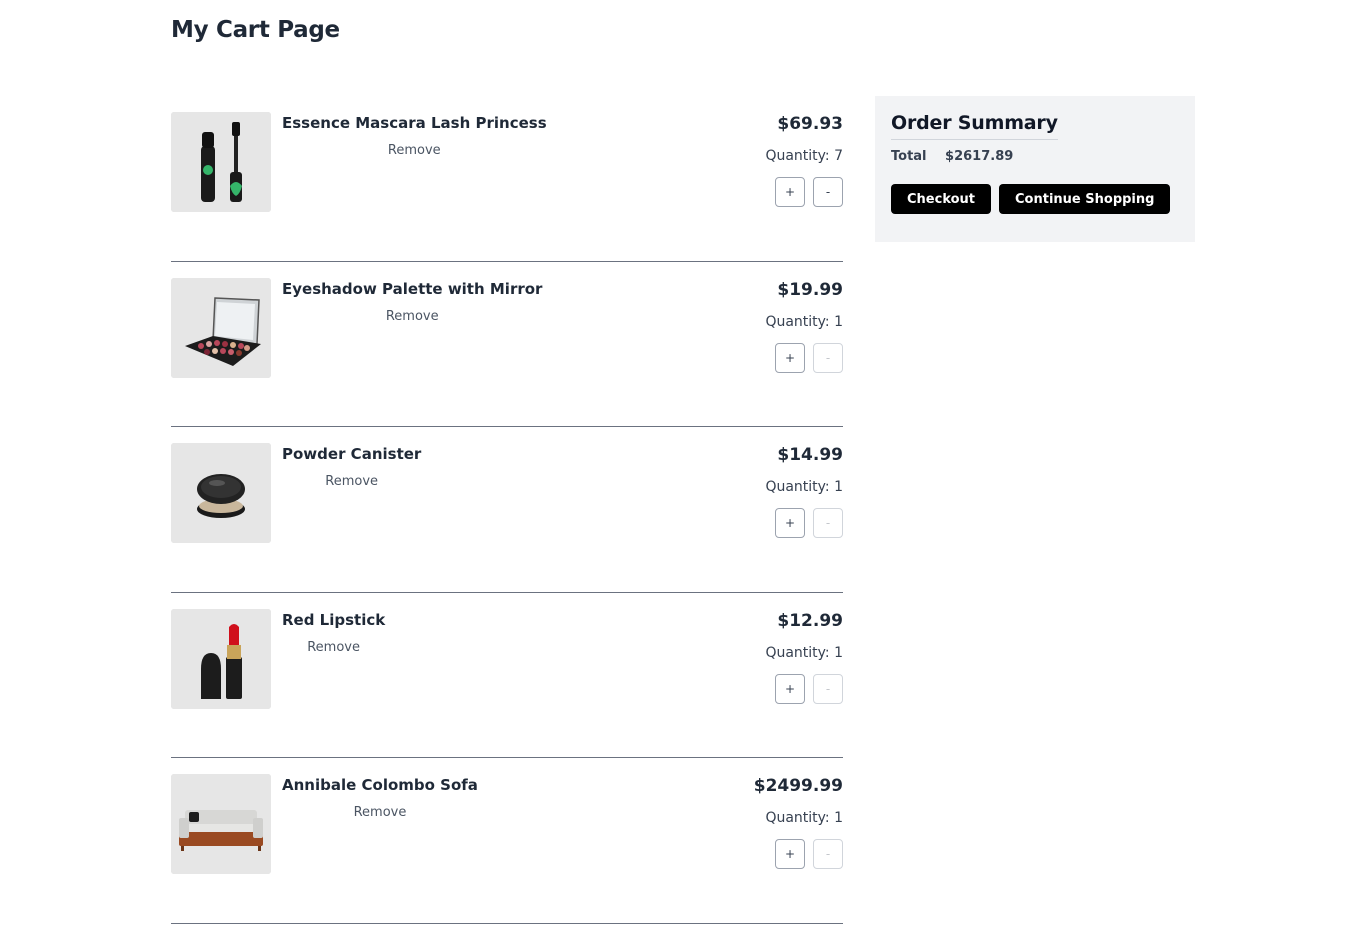  What do you see at coordinates (810, 124) in the screenshot?
I see `item-price: $69.93` at bounding box center [810, 124].